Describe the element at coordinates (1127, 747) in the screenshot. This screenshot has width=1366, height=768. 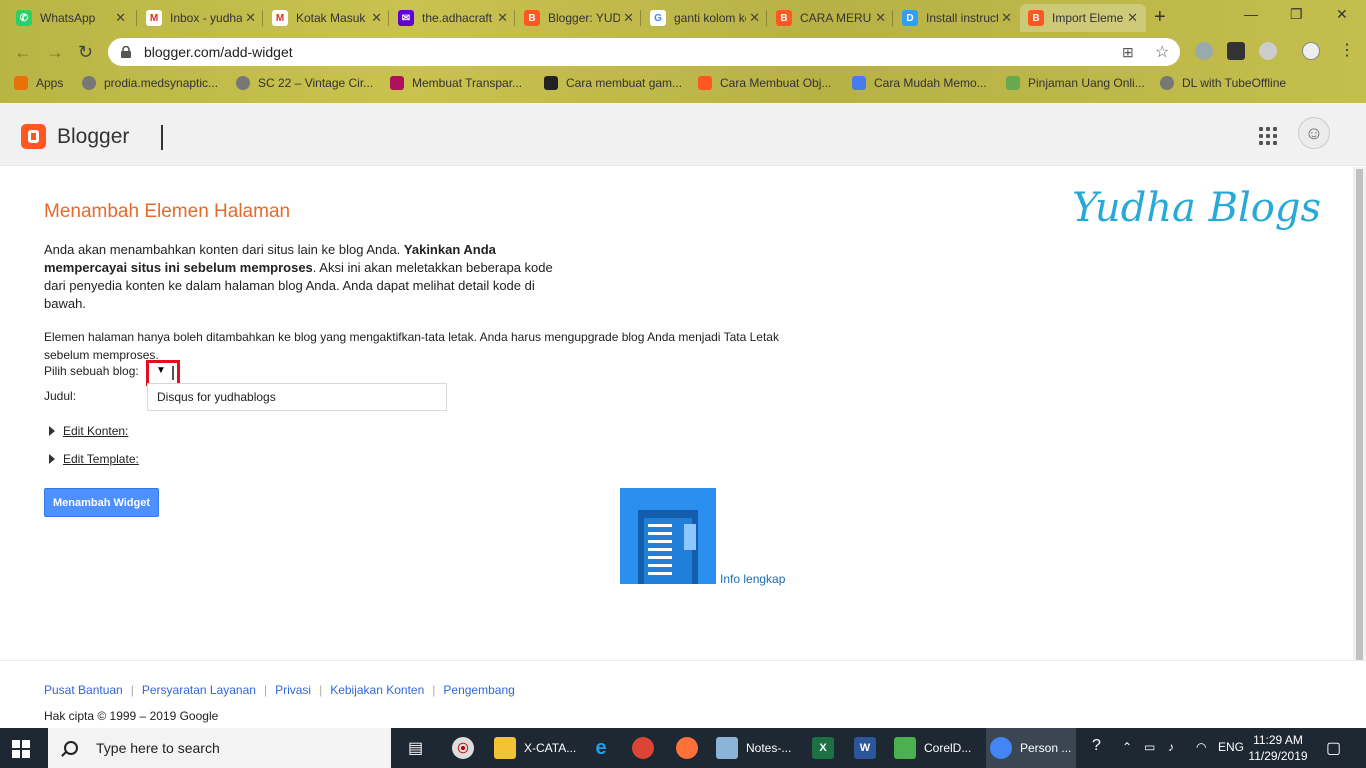
I see `chevron-up-icon: ⌃` at that location.